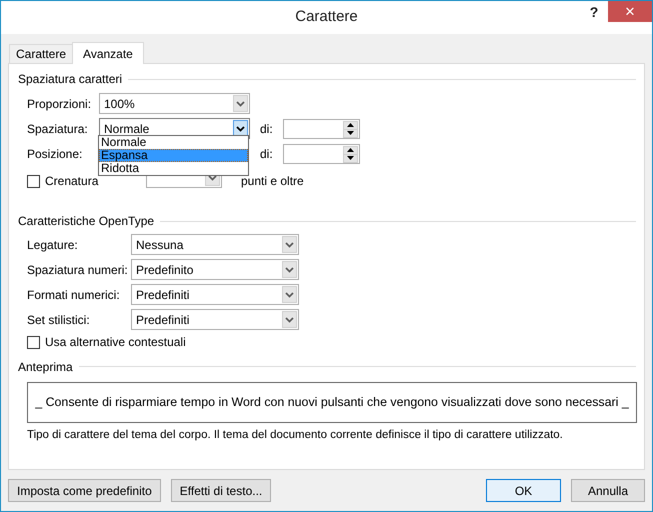 This screenshot has width=653, height=512. I want to click on field-label: Proporzioni:, so click(59, 103).